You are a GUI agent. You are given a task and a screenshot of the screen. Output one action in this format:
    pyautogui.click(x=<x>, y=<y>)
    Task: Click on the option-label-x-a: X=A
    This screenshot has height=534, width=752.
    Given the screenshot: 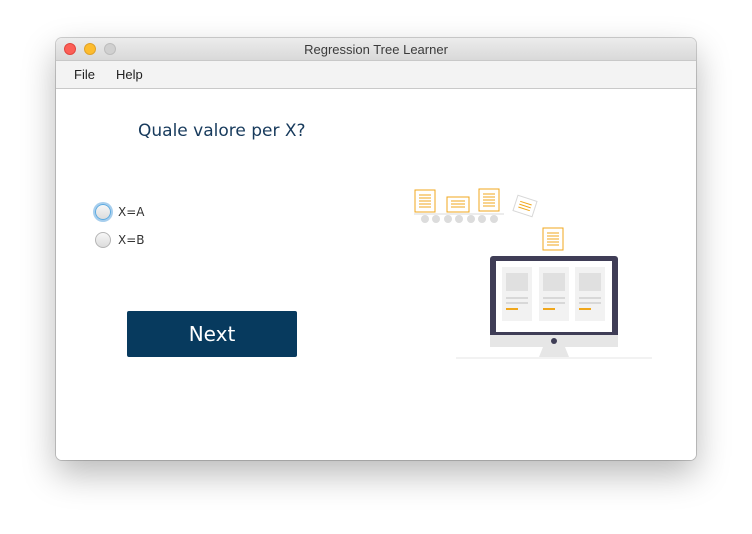 What is the action you would take?
    pyautogui.click(x=131, y=212)
    